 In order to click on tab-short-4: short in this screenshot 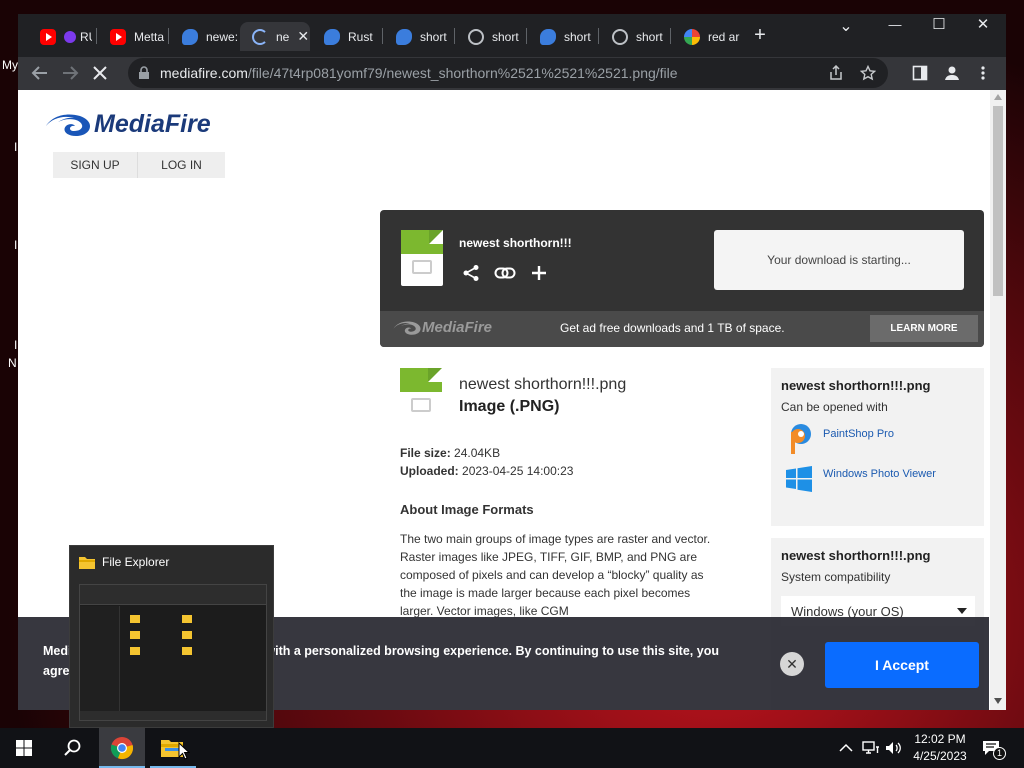, I will do `click(634, 36)`.